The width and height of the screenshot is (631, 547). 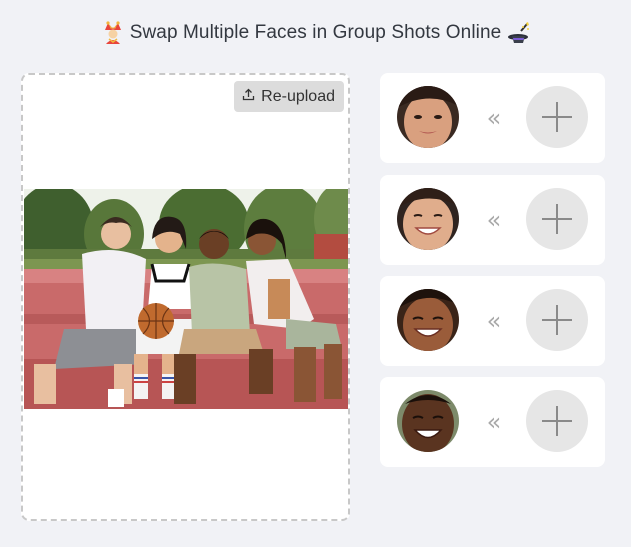 I want to click on face-1-avatar, so click(x=428, y=117).